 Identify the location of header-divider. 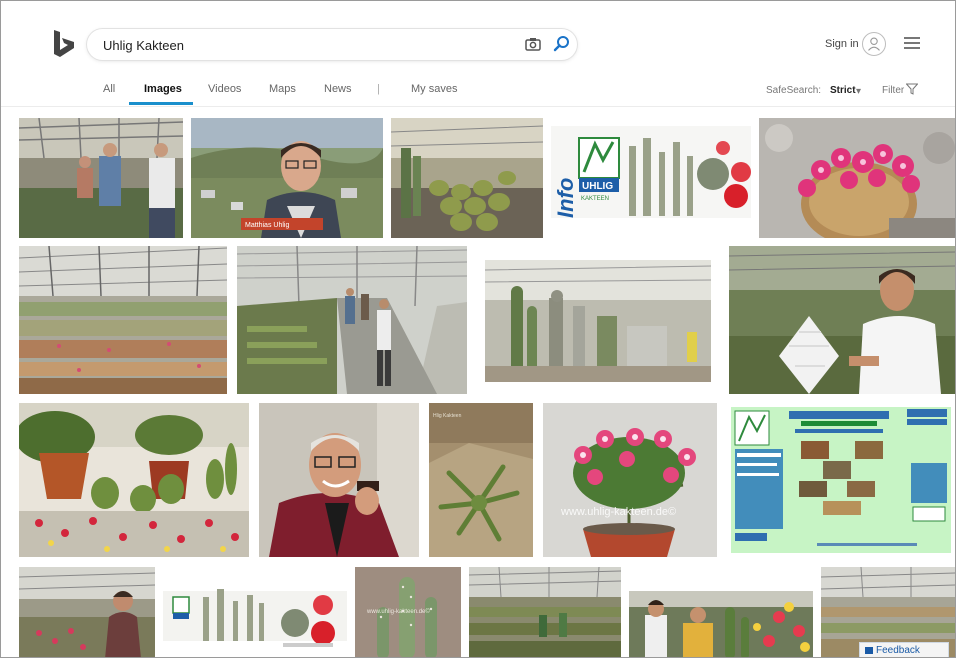
(478, 106).